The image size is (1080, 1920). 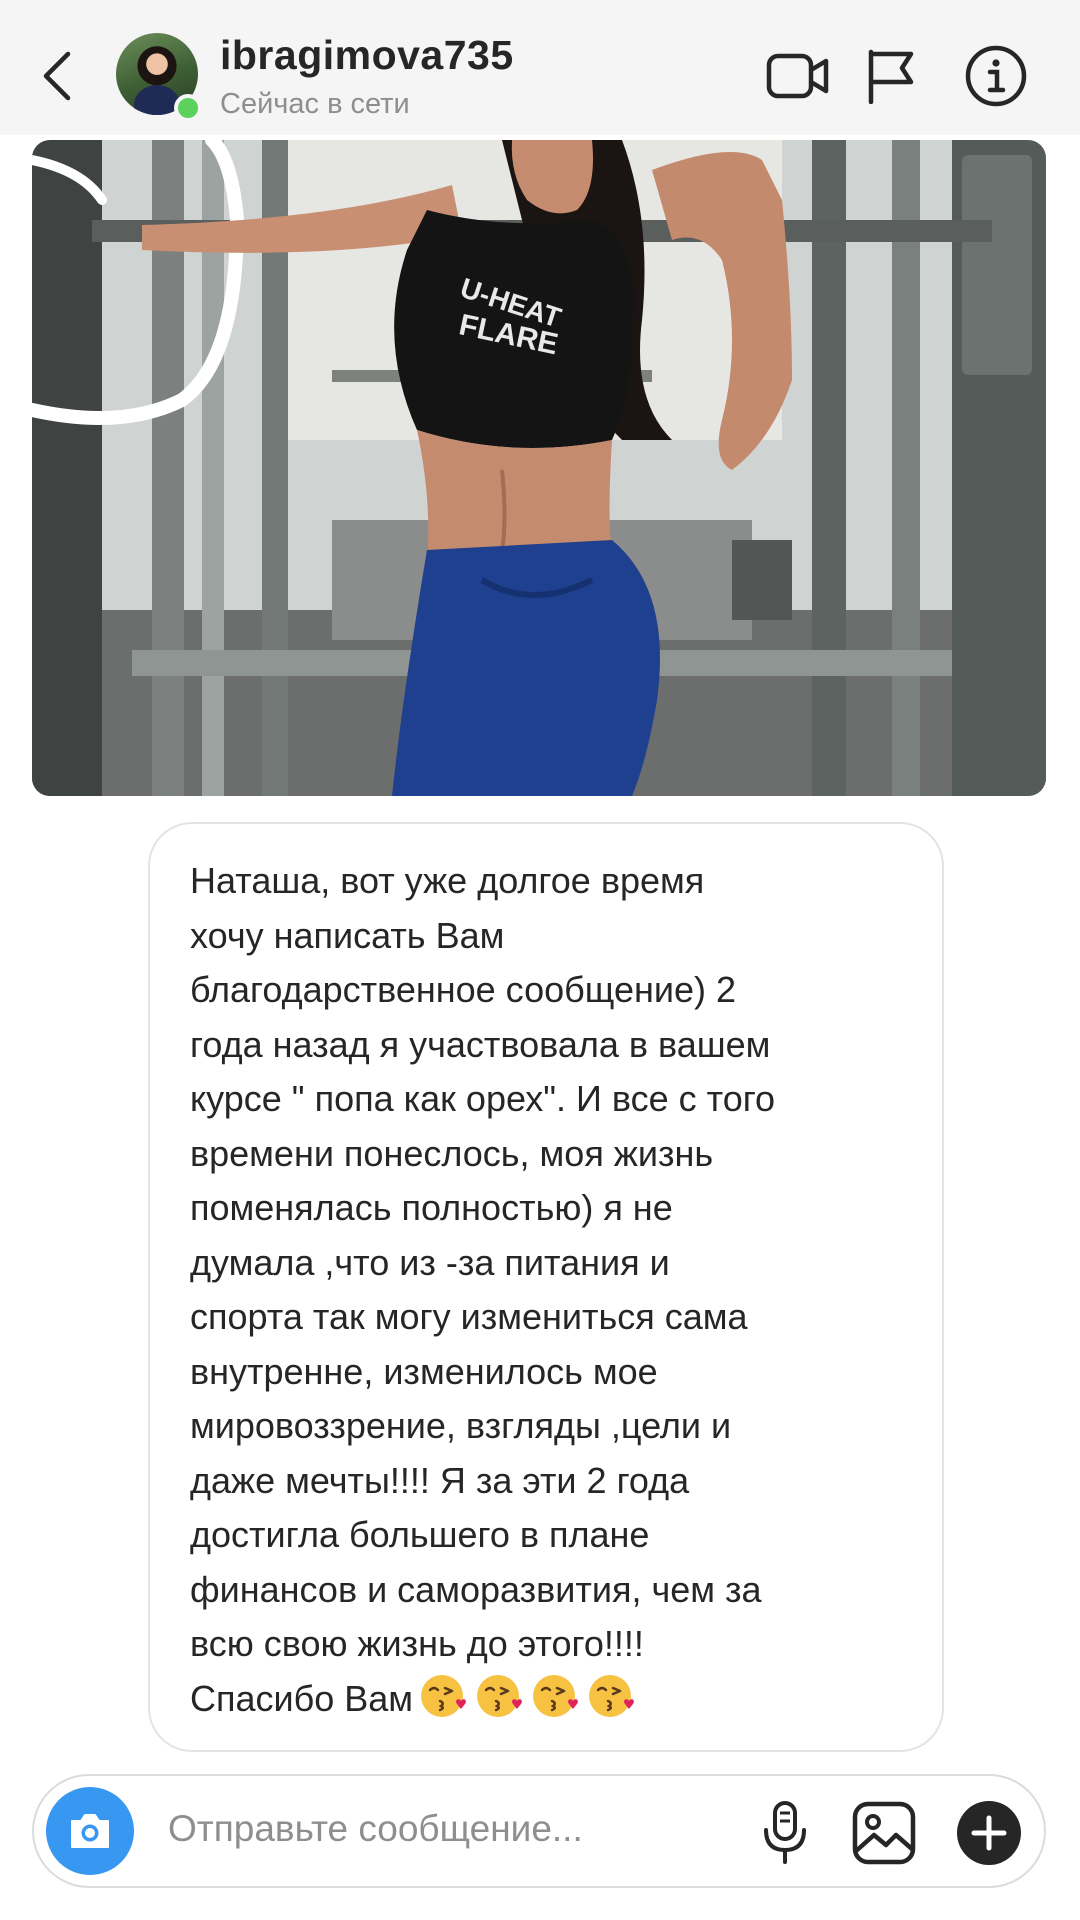 What do you see at coordinates (891, 76) in the screenshot?
I see `flag-icon` at bounding box center [891, 76].